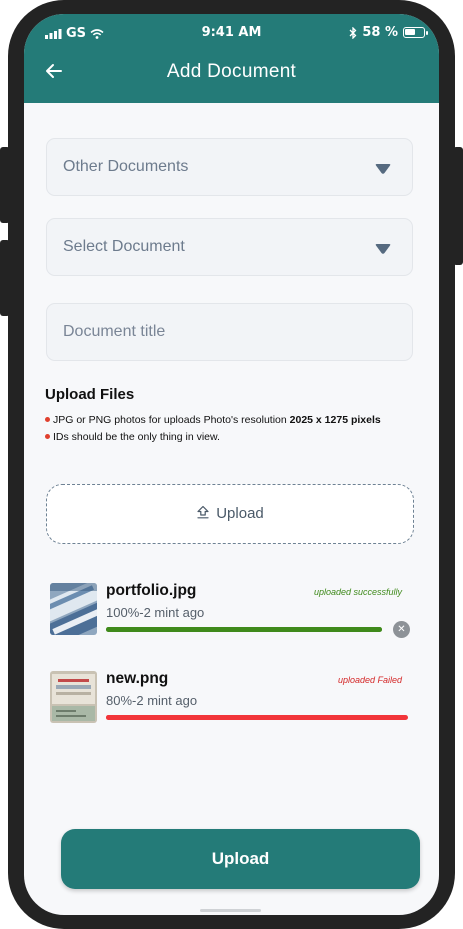  I want to click on upload-dropzone-content: Upload, so click(230, 513).